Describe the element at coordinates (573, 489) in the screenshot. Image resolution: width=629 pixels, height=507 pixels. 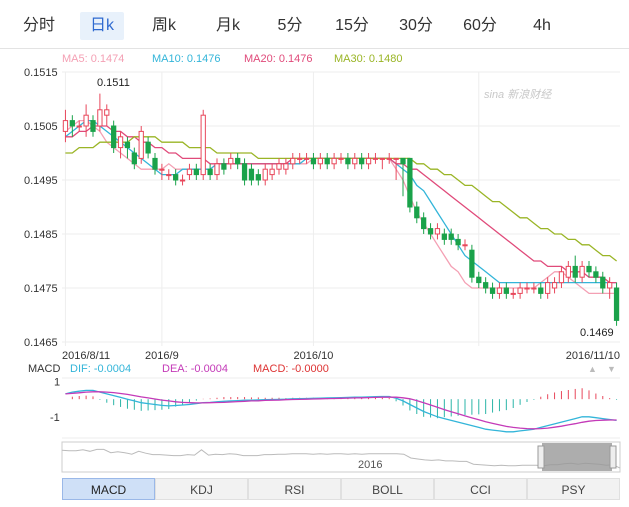
I see `tab-psy: PSY` at that location.